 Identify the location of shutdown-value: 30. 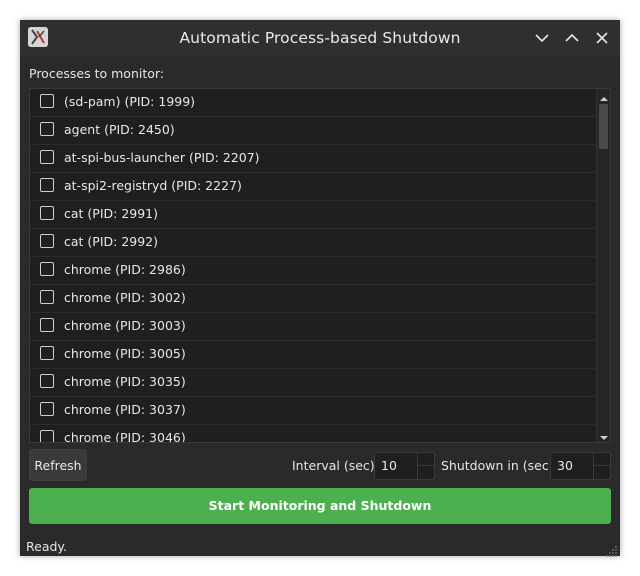
(565, 465).